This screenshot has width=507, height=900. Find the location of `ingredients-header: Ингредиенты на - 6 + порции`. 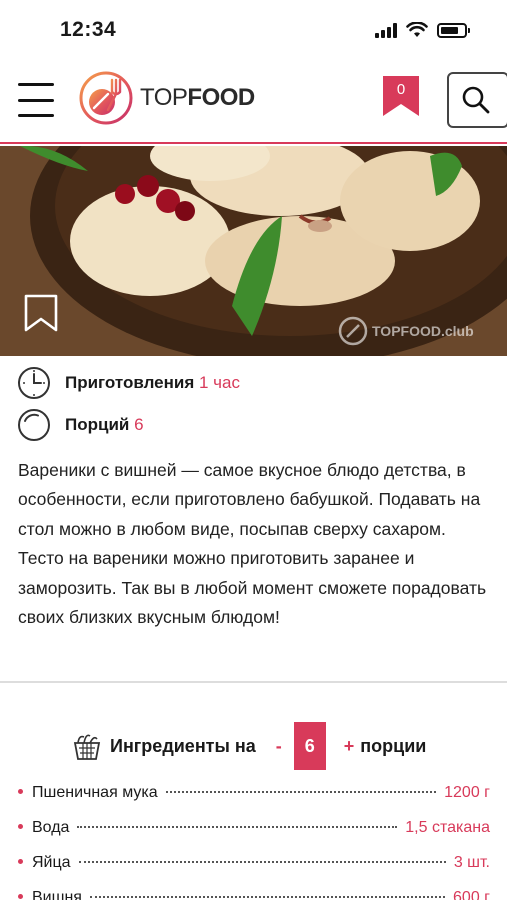

ingredients-header: Ингредиенты на - 6 + порции is located at coordinates (249, 746).